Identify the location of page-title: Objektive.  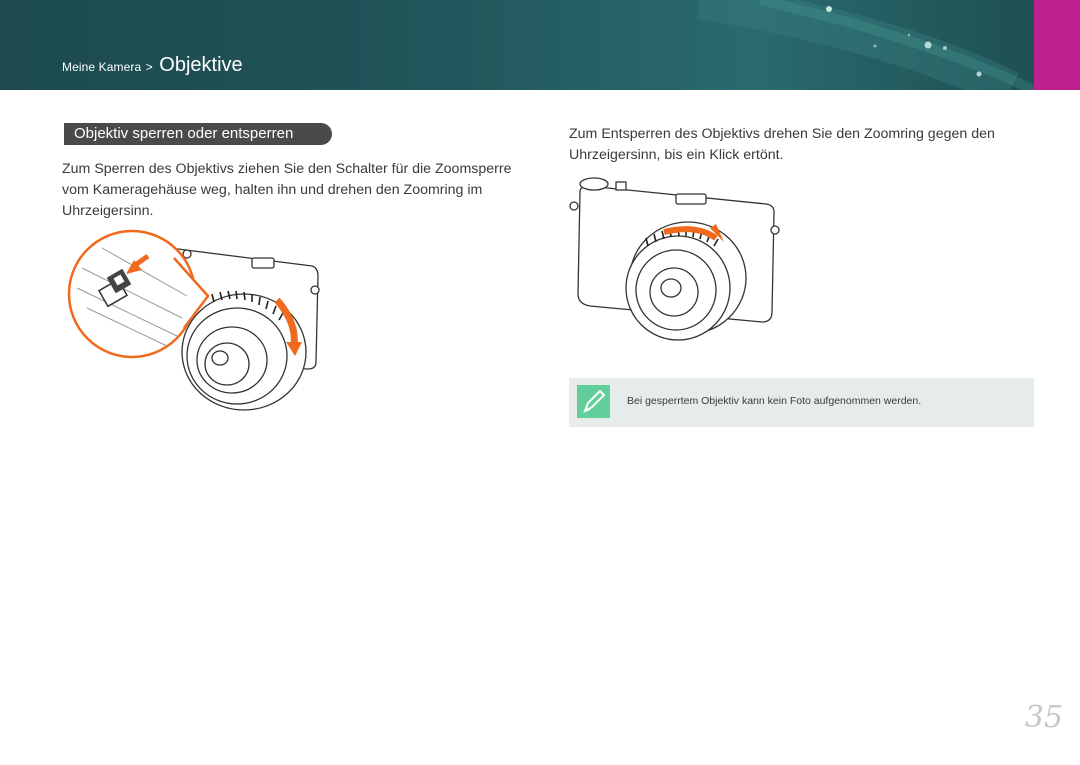
(201, 65).